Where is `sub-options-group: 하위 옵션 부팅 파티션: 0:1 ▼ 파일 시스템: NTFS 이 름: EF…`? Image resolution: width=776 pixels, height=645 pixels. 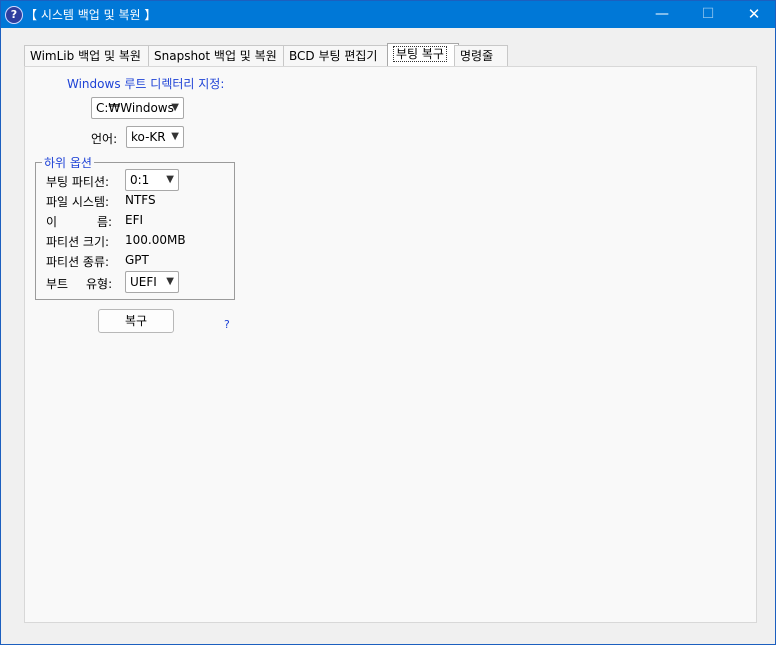 sub-options-group: 하위 옵션 부팅 파티션: 0:1 ▼ 파일 시스템: NTFS 이 름: EF… is located at coordinates (135, 227).